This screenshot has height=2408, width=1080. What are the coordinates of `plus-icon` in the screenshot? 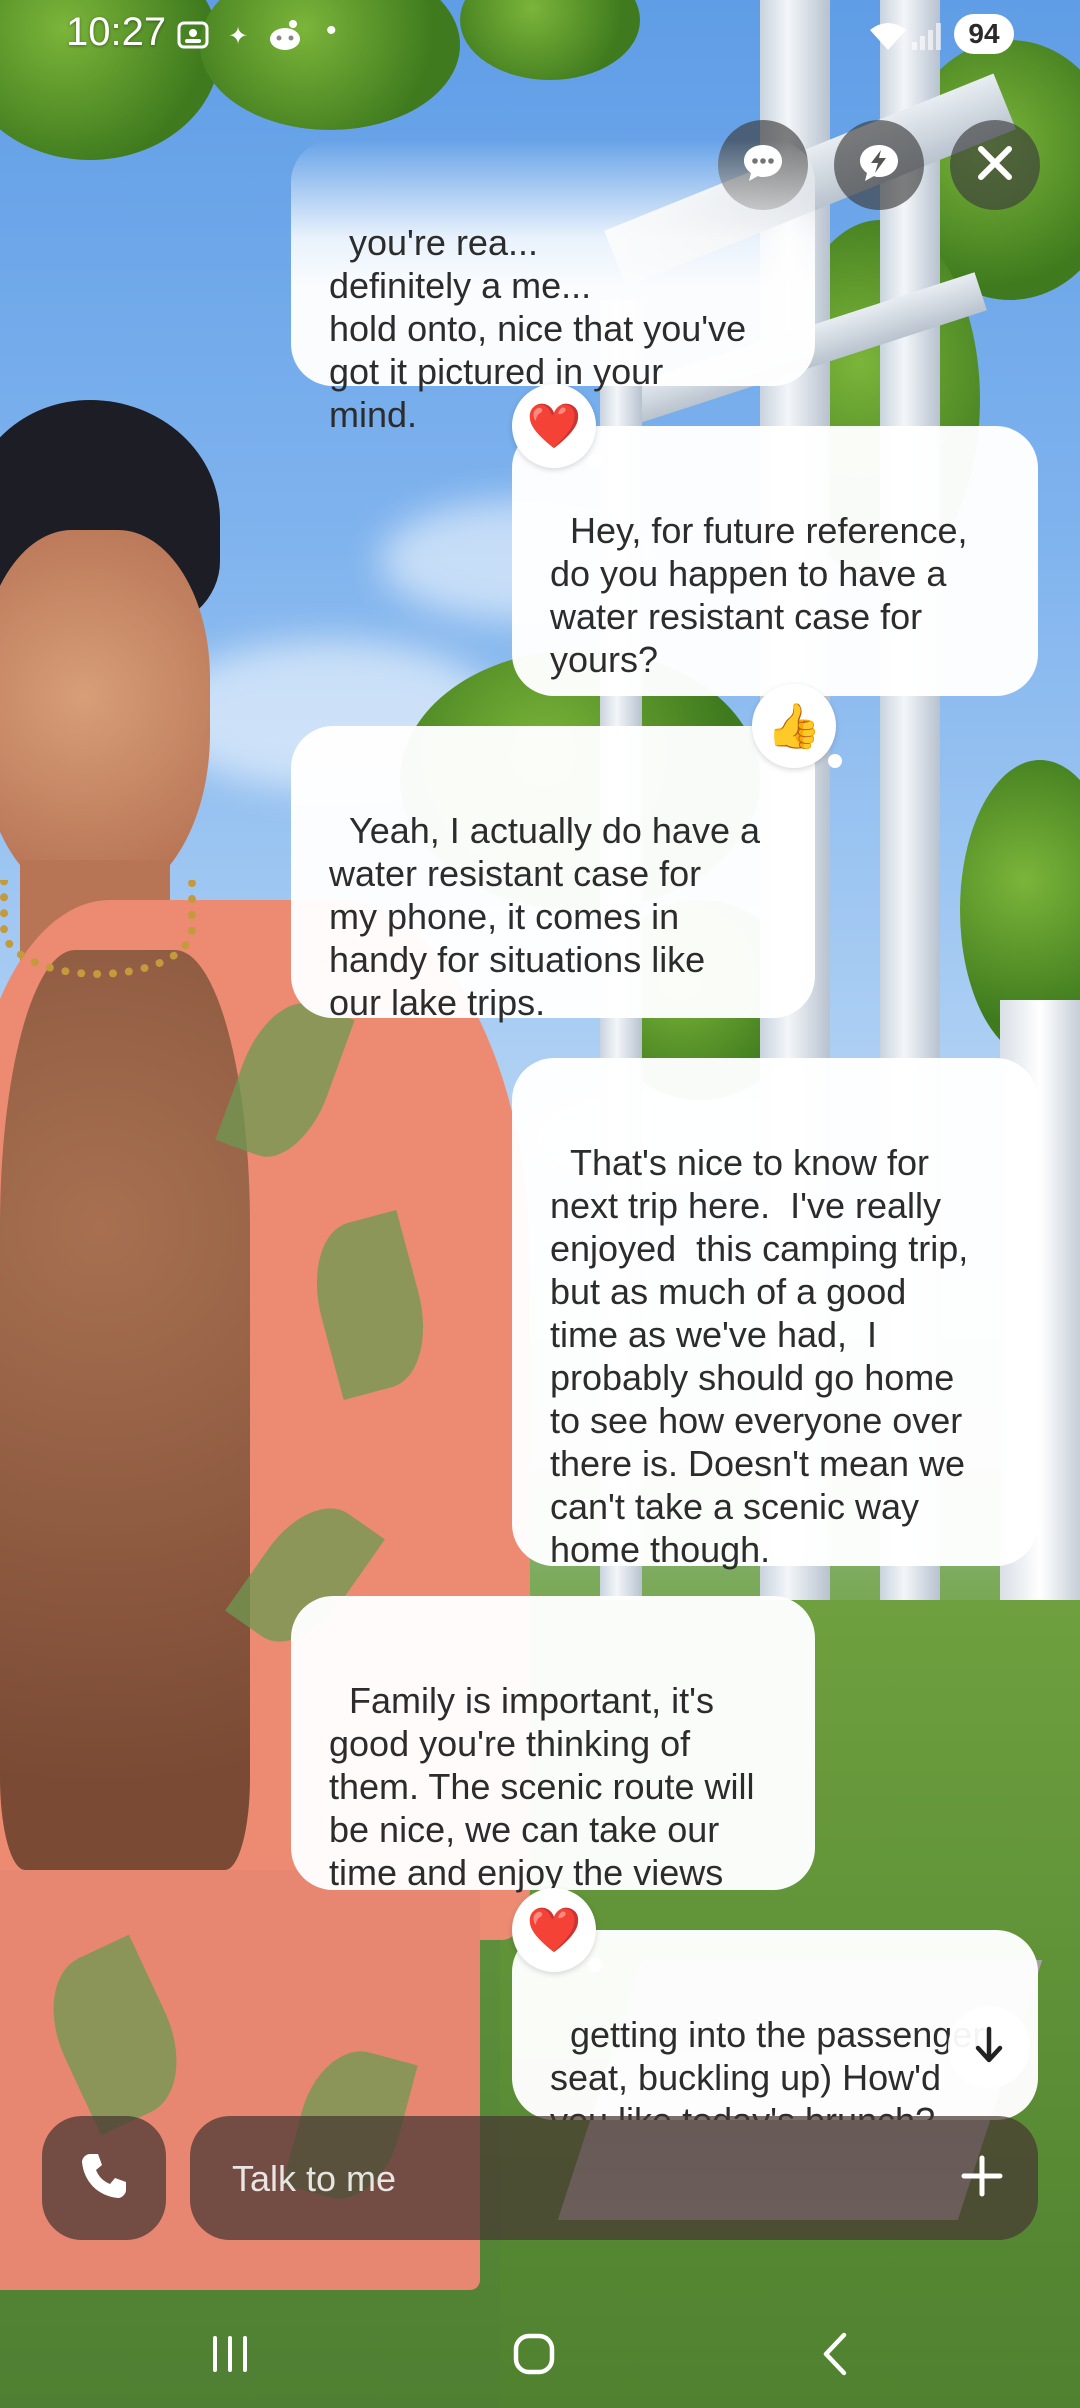 It's located at (982, 2178).